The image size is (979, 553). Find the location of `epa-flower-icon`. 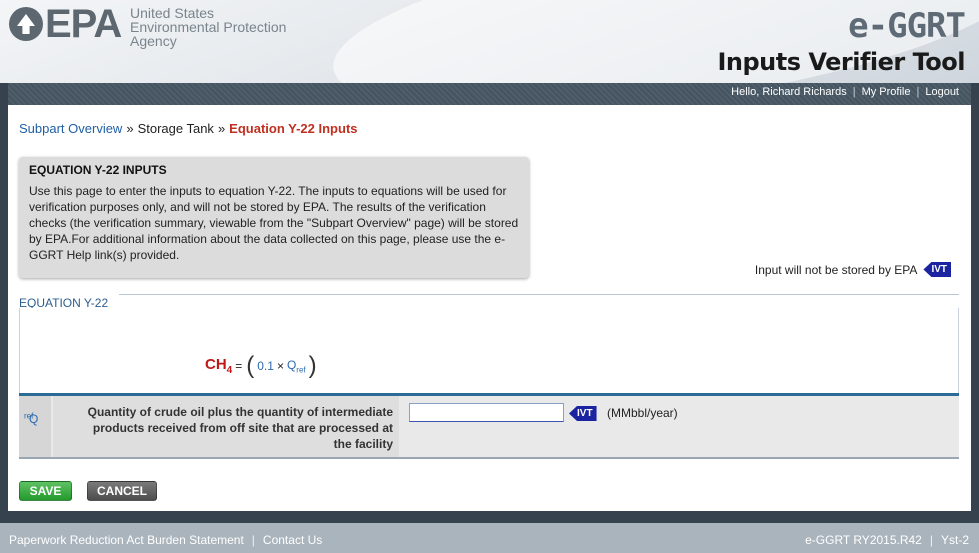

epa-flower-icon is located at coordinates (26, 24).